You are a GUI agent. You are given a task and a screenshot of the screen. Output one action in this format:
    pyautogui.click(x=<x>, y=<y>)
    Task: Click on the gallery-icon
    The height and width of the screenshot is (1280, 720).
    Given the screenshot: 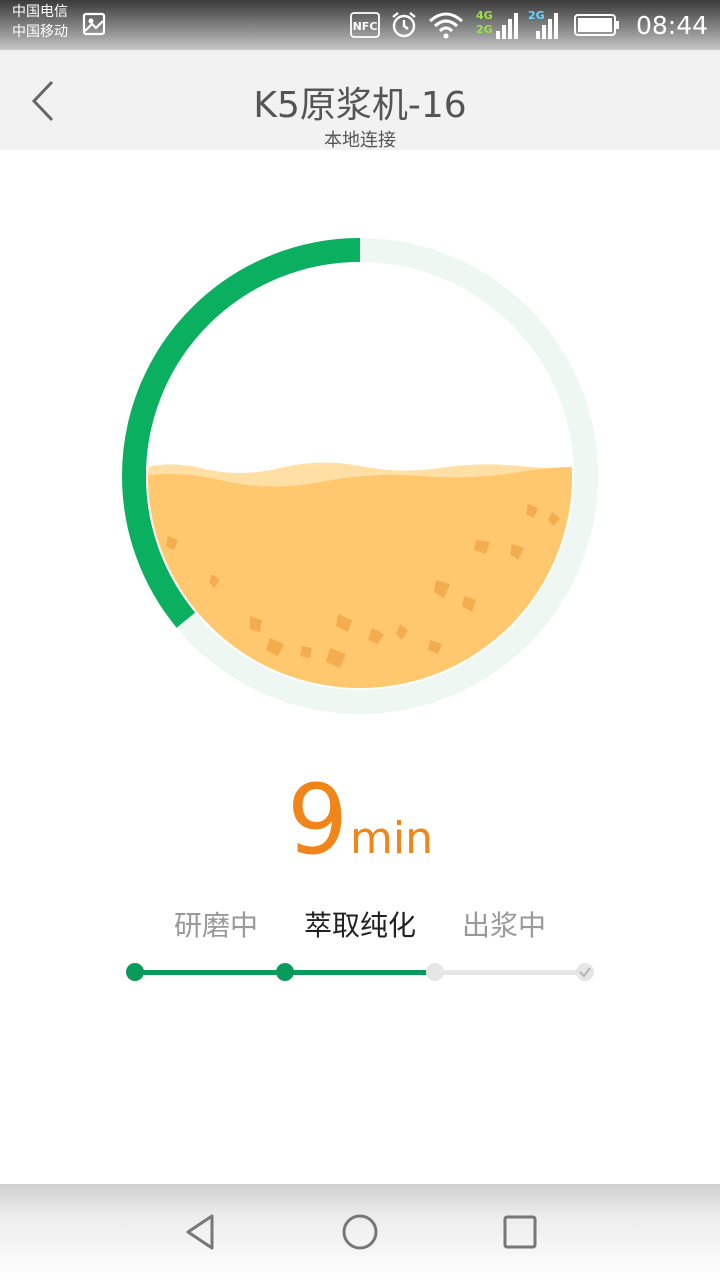 What is the action you would take?
    pyautogui.click(x=94, y=24)
    